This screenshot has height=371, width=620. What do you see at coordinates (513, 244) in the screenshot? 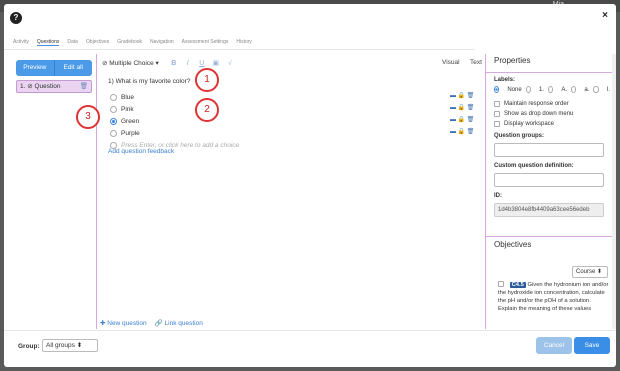
I see `objectives-title: Objectives` at bounding box center [513, 244].